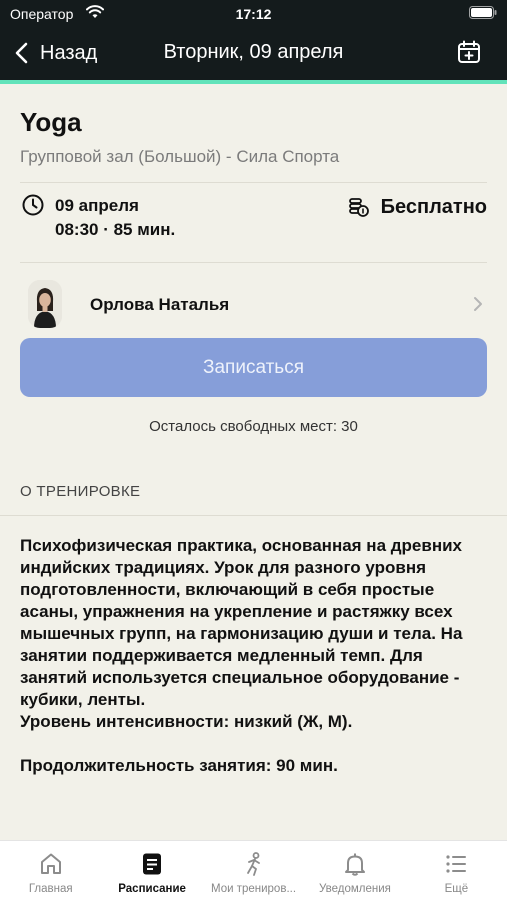  Describe the element at coordinates (478, 304) in the screenshot. I see `chevron-right-icon` at that location.